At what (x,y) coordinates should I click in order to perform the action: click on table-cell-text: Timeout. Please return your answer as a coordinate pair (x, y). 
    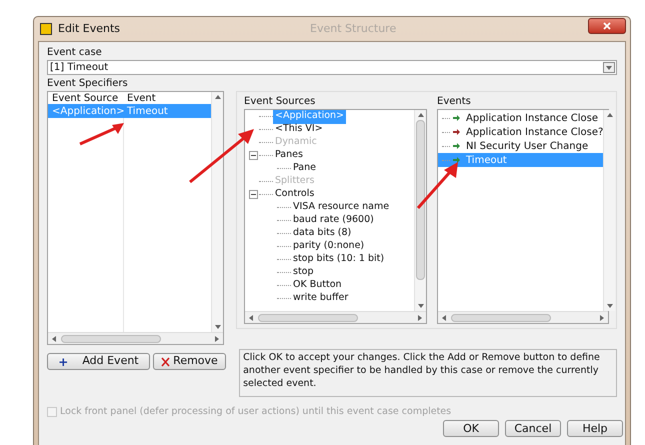
    Looking at the image, I should click on (147, 111).